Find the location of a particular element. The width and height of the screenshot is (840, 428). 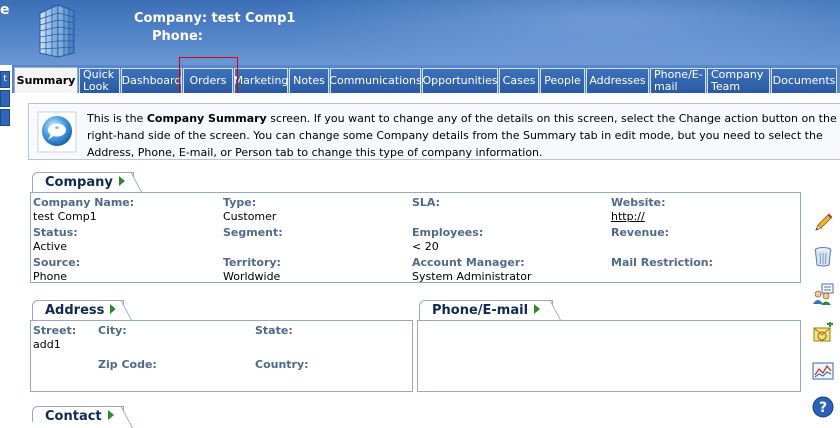

tab-phone-email: Phone/E- mail is located at coordinates (678, 80).